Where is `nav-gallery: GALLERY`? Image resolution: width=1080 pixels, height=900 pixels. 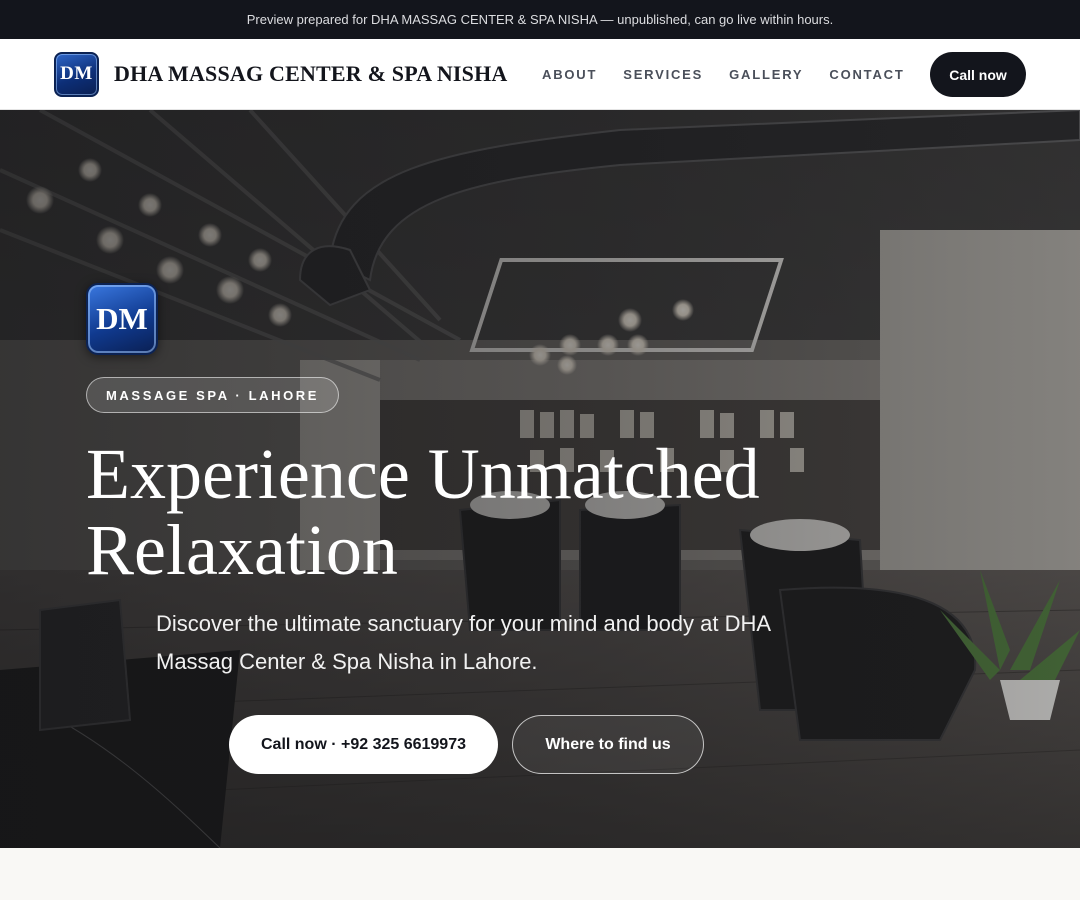
nav-gallery: GALLERY is located at coordinates (766, 74).